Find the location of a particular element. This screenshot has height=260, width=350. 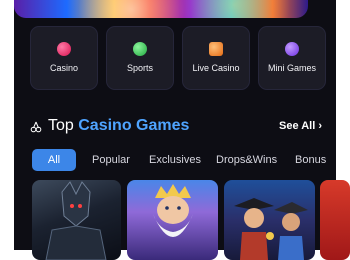

soccer-ball-icon is located at coordinates (140, 49).